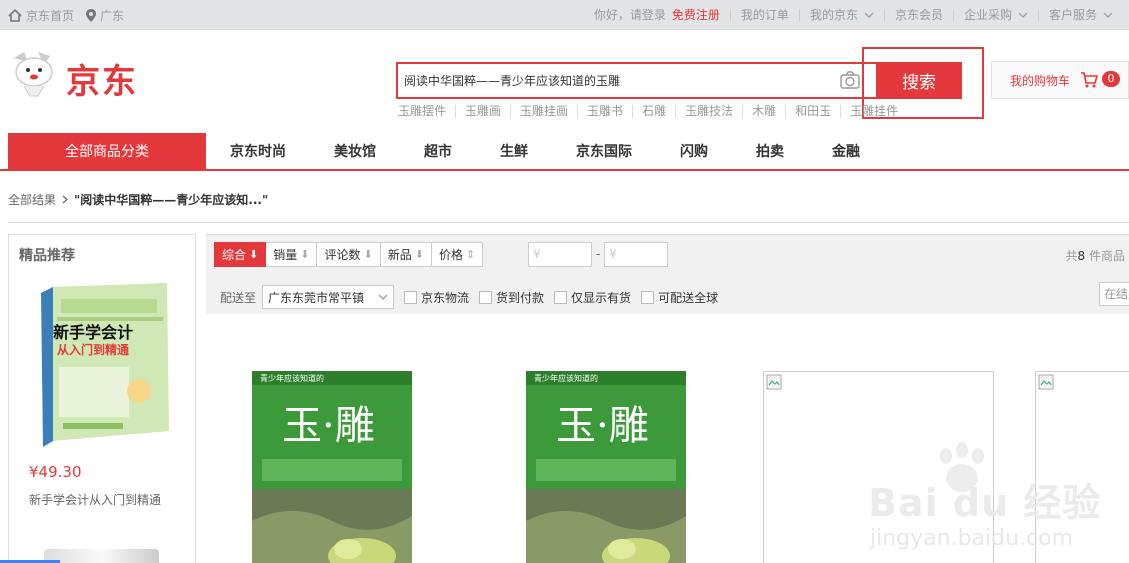 The image size is (1129, 563). Describe the element at coordinates (65, 199) in the screenshot. I see `chevron-right-icon` at that location.